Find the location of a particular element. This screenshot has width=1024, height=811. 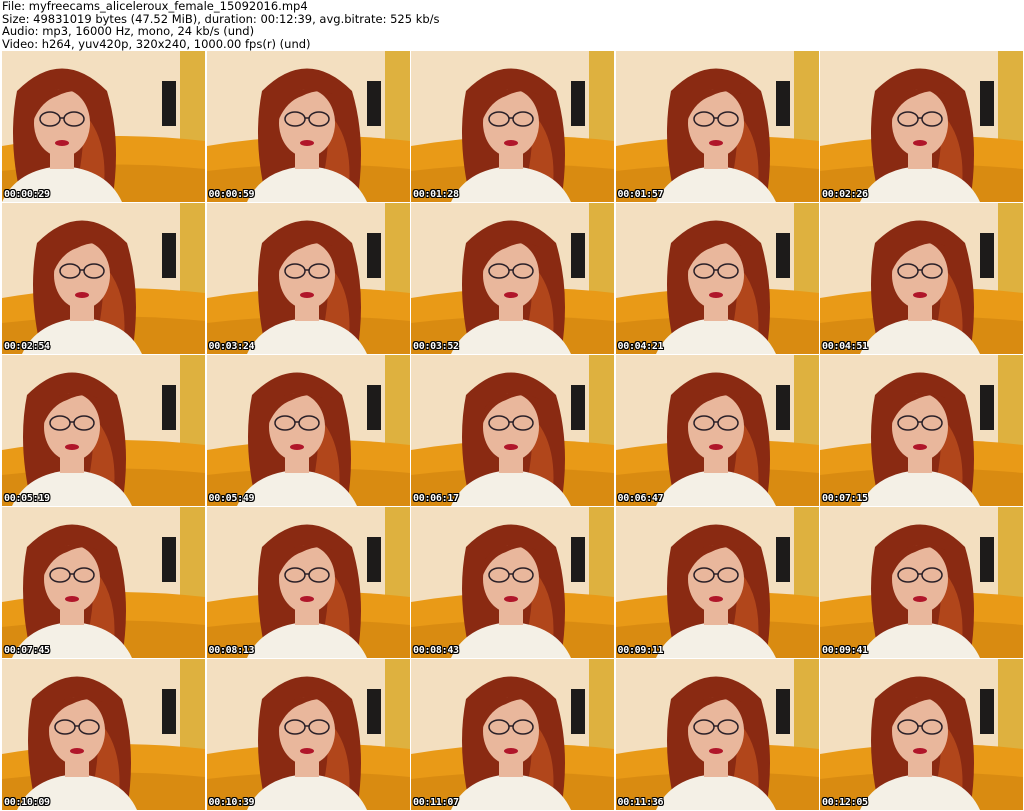

thumbnail-timestamp: 00:09:41 is located at coordinates (845, 650).